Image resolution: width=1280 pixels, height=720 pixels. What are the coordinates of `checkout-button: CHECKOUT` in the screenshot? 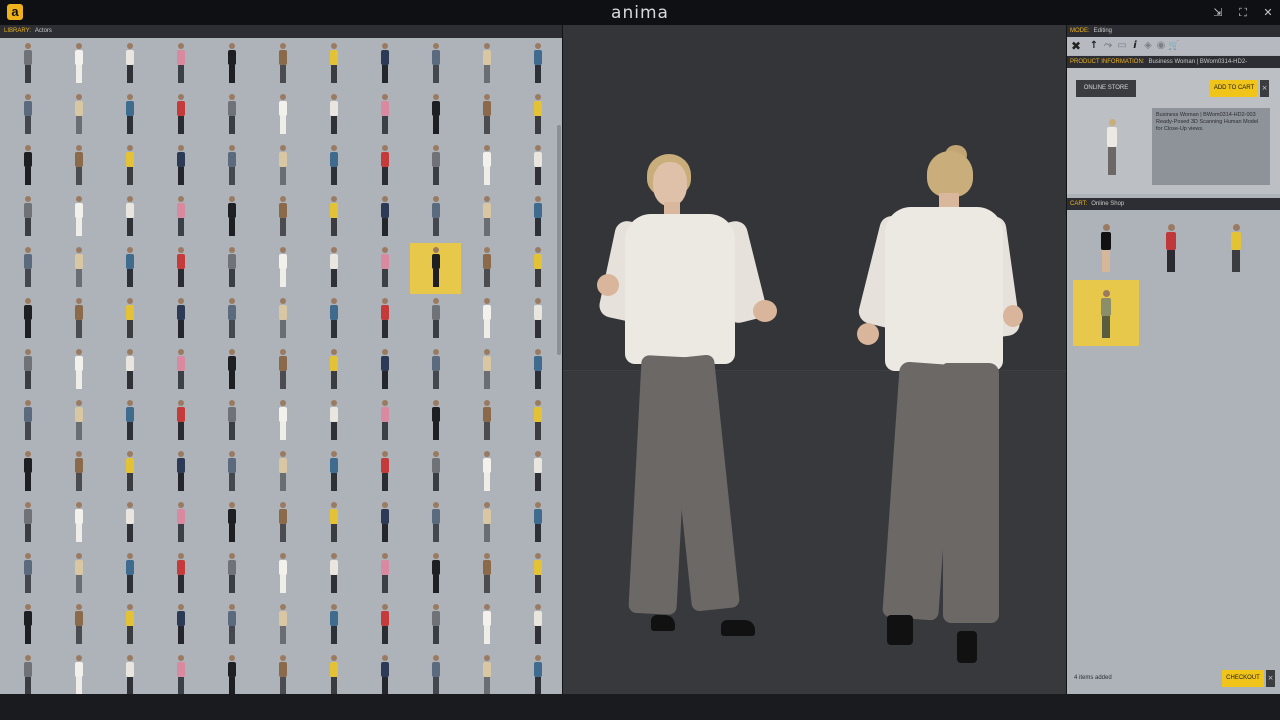 It's located at (1243, 678).